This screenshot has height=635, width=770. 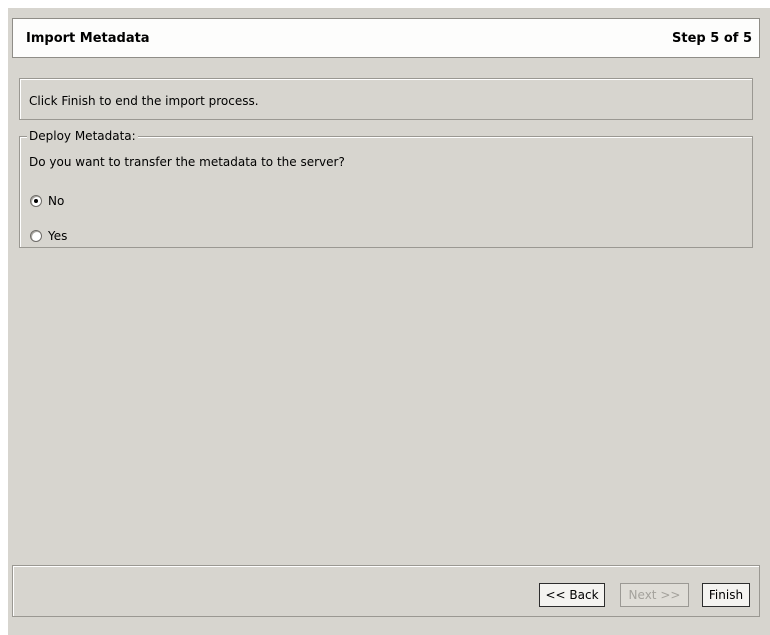 I want to click on back-button: << Back, so click(x=572, y=595).